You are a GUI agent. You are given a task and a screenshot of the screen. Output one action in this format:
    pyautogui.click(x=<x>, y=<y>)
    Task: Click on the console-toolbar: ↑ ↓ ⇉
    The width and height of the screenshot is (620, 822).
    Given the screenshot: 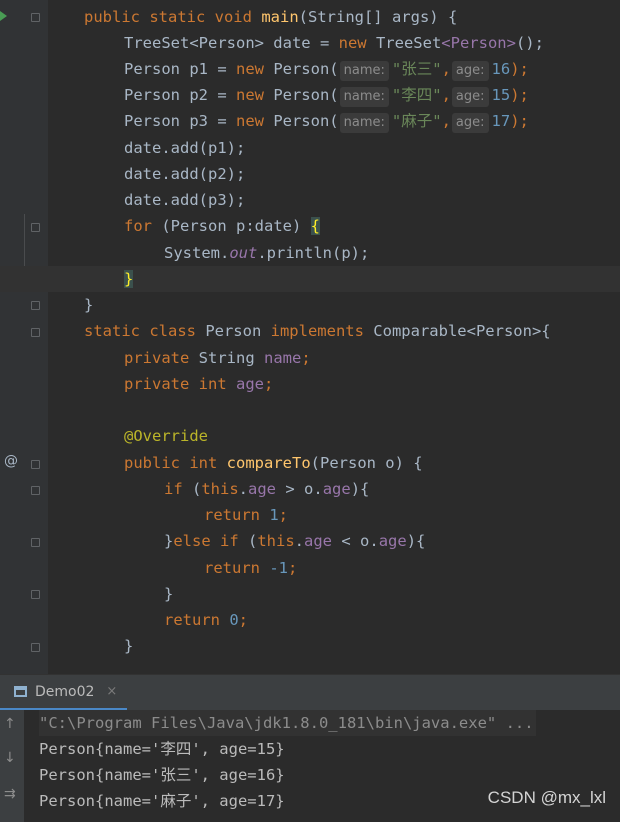 What is the action you would take?
    pyautogui.click(x=12, y=766)
    